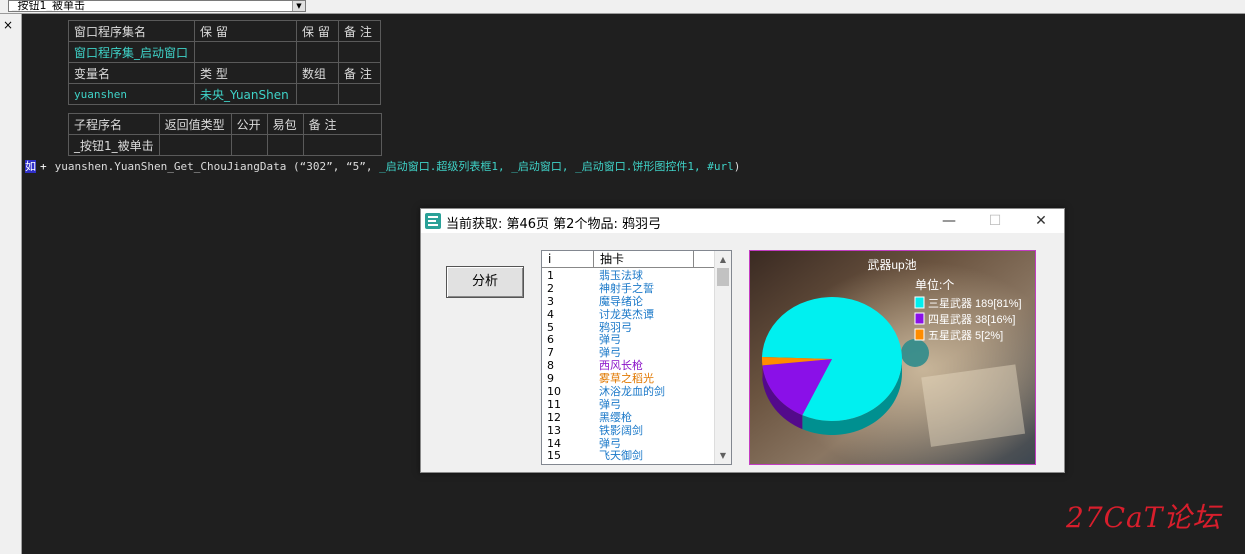 The image size is (1245, 554). I want to click on background-book, so click(973, 405).